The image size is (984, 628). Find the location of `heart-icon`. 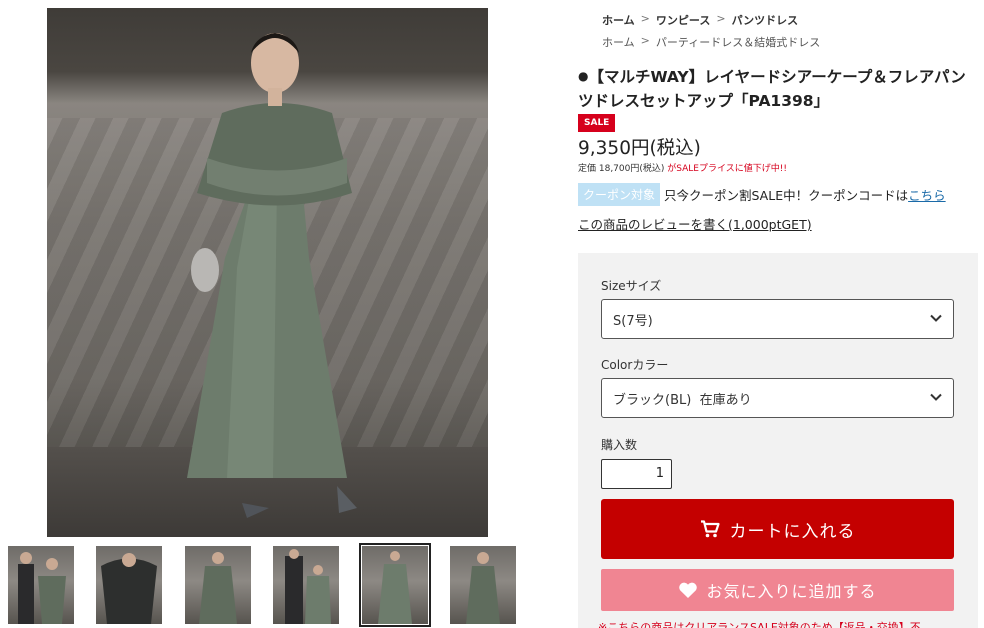

heart-icon is located at coordinates (688, 590).